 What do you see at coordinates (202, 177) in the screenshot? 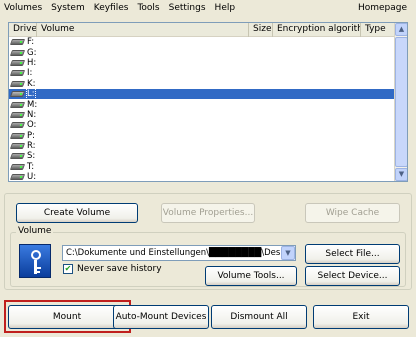
I see `drive-row: U:` at bounding box center [202, 177].